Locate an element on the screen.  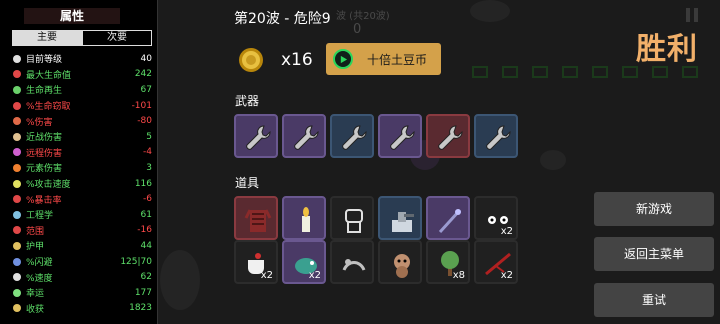
stat-label: %生命窃取 is located at coordinates (48, 107).